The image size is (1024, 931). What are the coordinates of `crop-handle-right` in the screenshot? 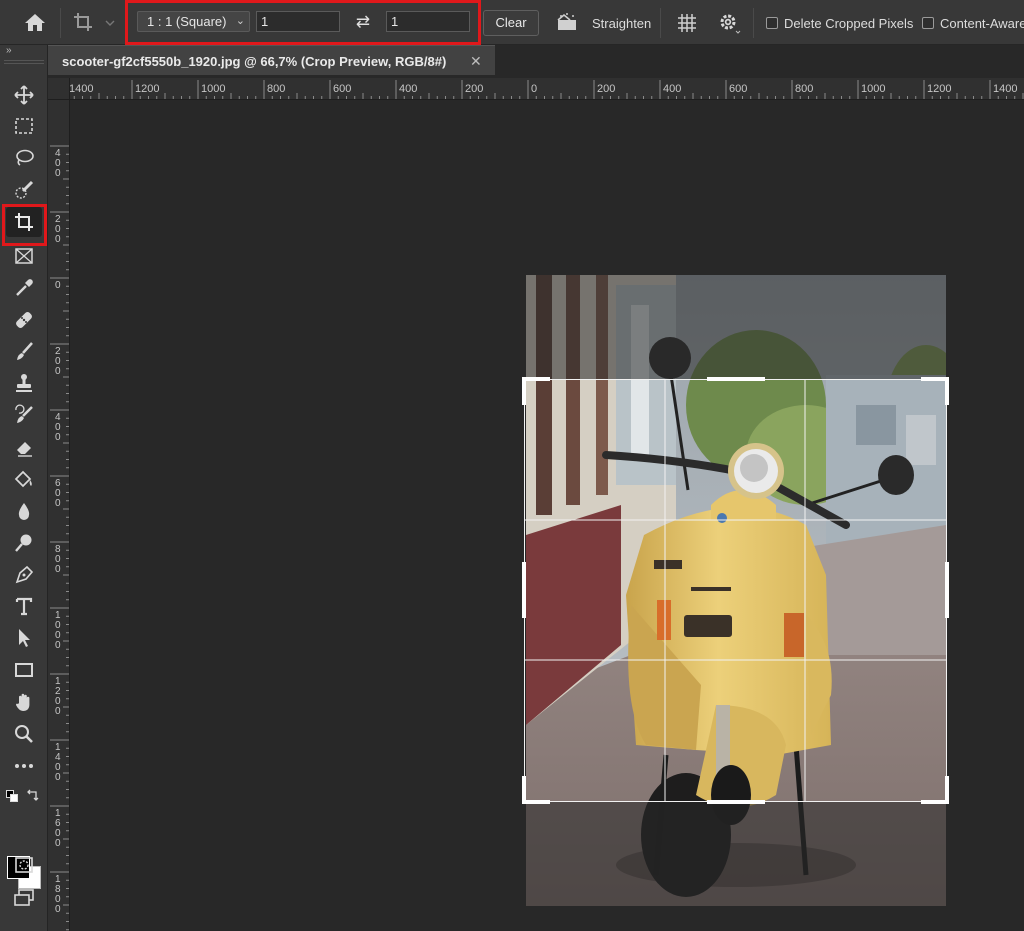 It's located at (947, 590).